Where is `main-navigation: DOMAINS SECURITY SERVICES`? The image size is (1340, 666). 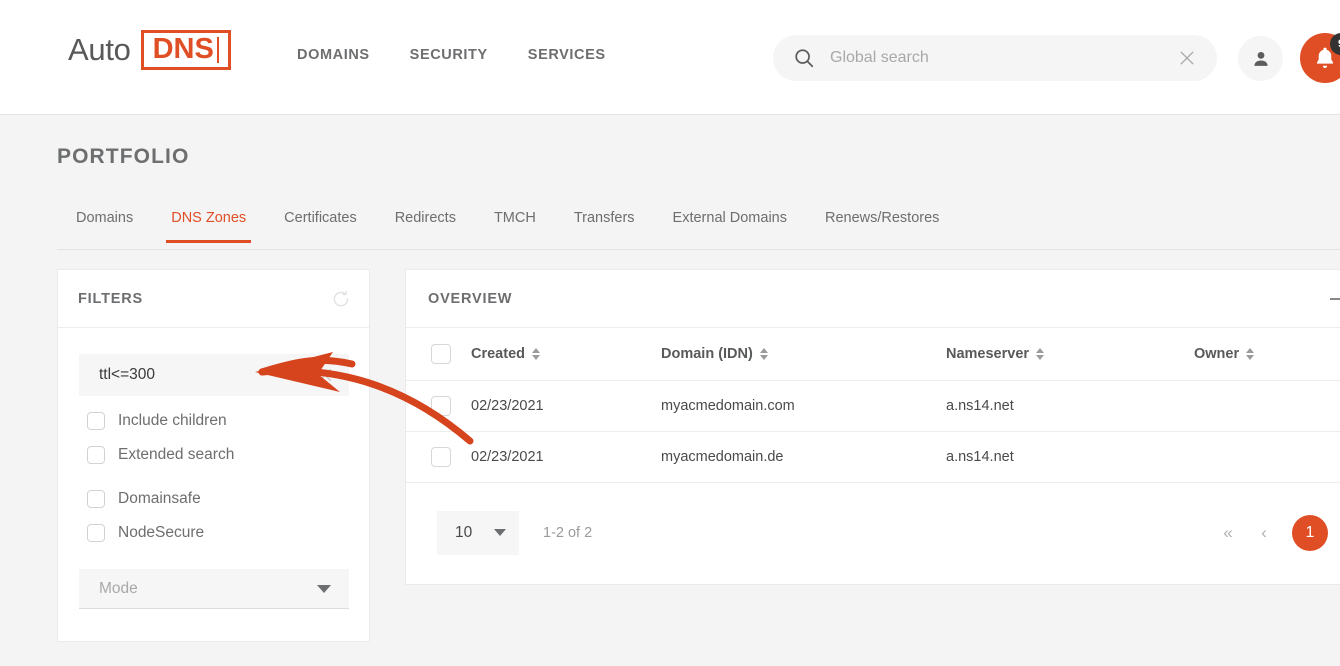
main-navigation: DOMAINS SECURITY SERVICES is located at coordinates (451, 55).